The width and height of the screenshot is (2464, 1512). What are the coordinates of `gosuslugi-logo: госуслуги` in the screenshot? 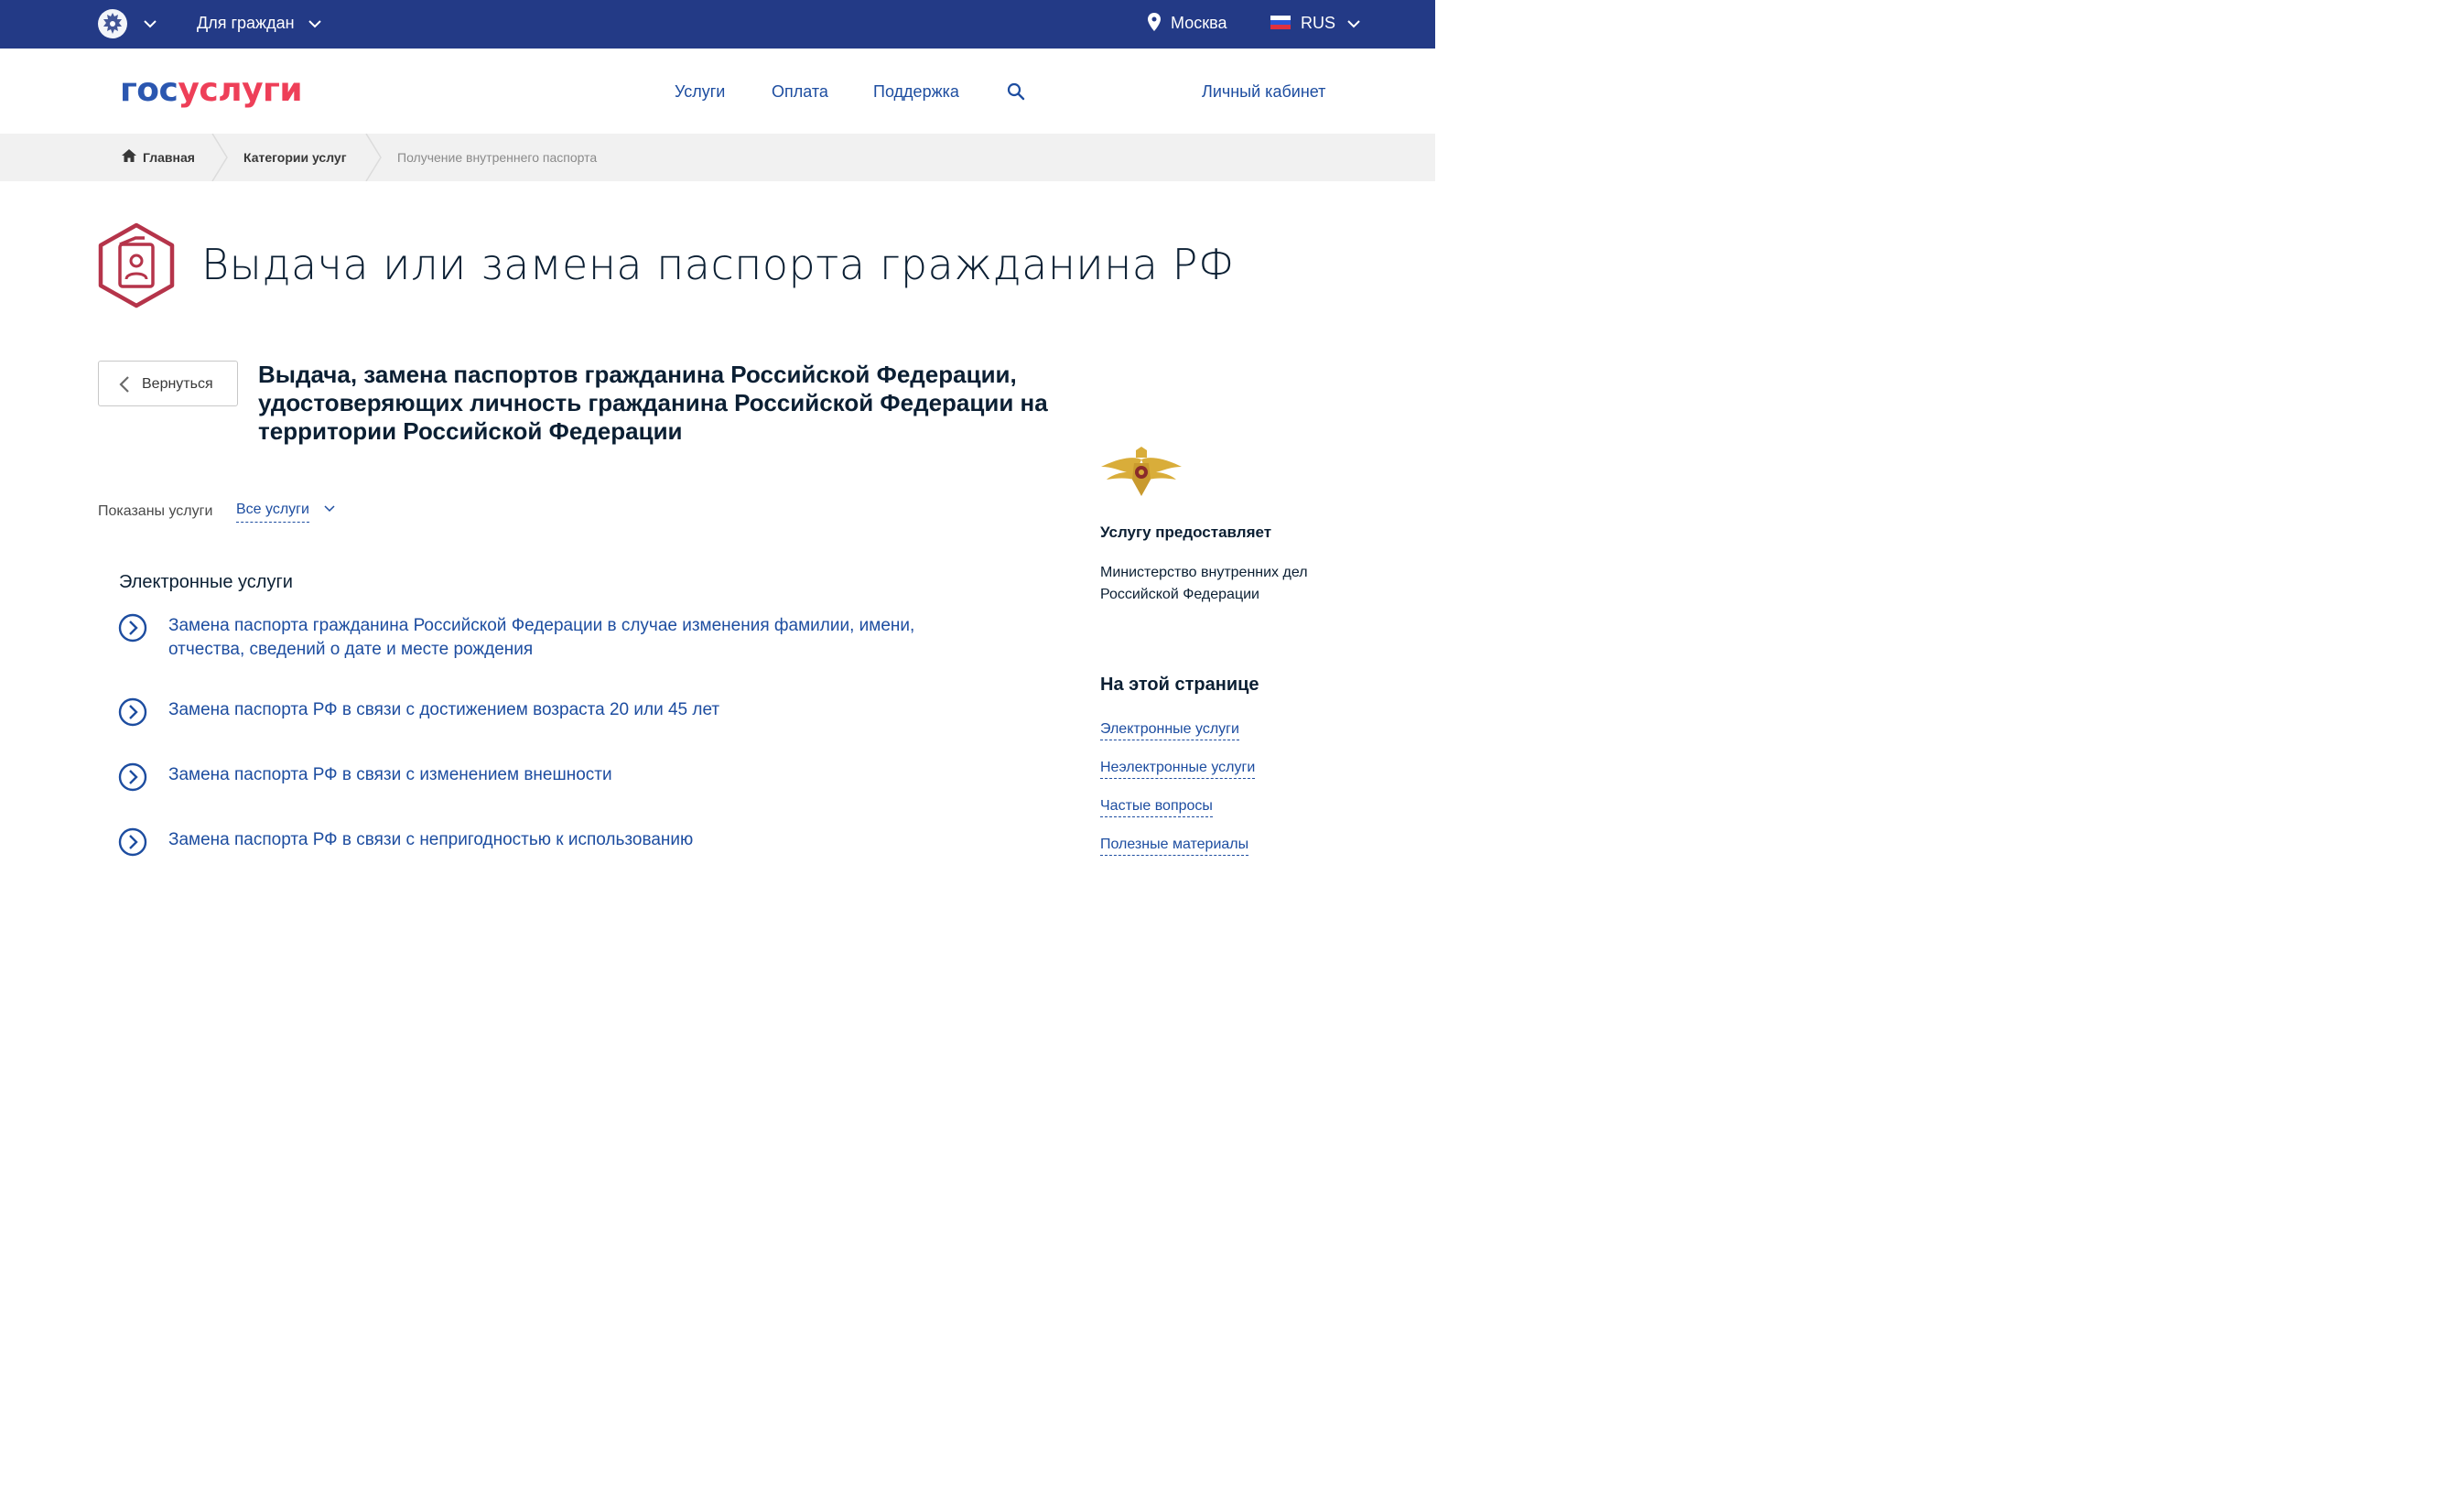 It's located at (211, 90).